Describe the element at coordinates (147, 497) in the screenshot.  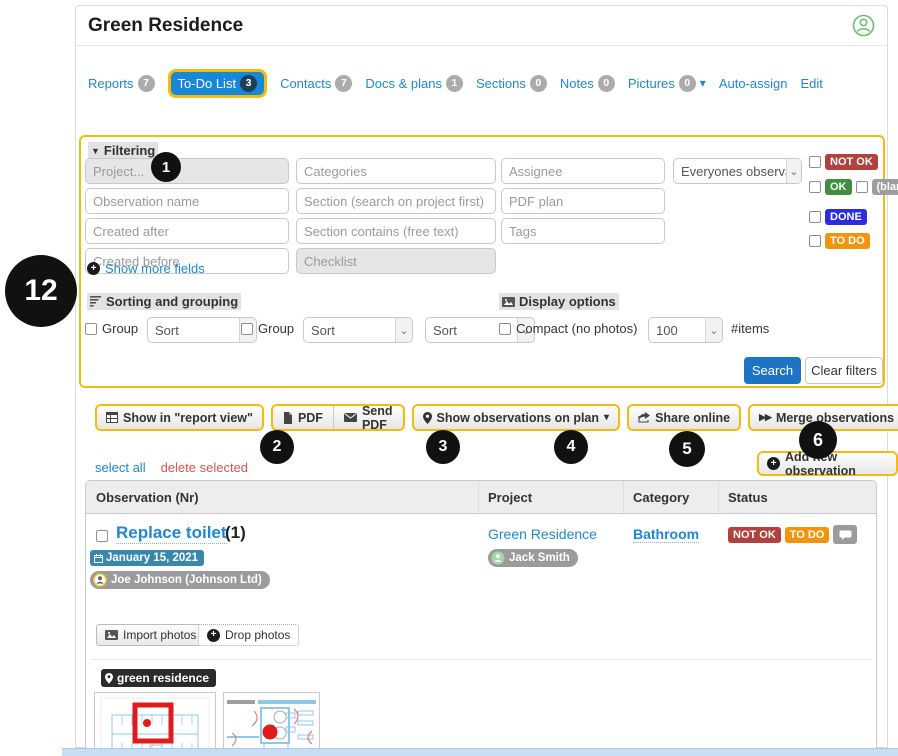
I see `col-observation-header: Observation (Nr)` at that location.